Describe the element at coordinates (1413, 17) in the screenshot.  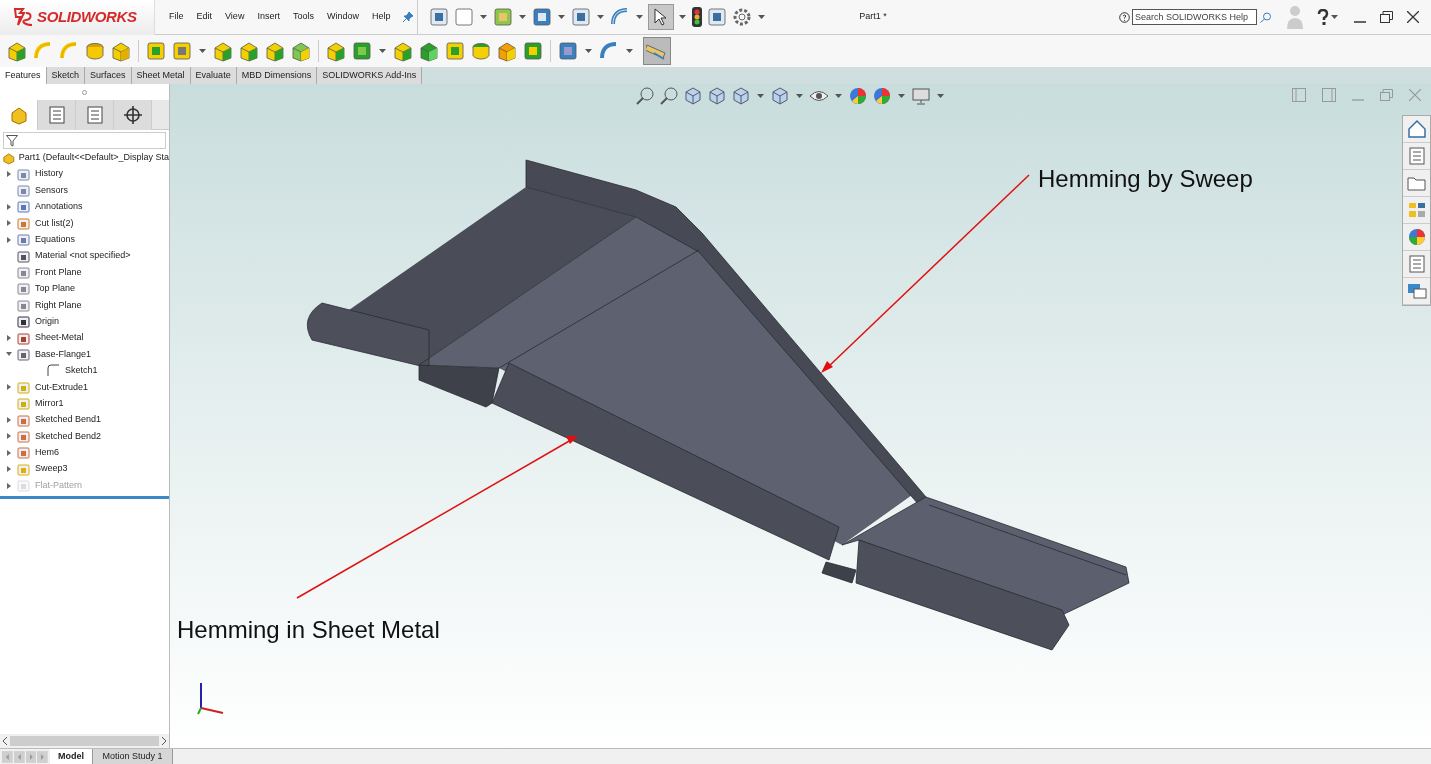
I see `close-icon` at that location.